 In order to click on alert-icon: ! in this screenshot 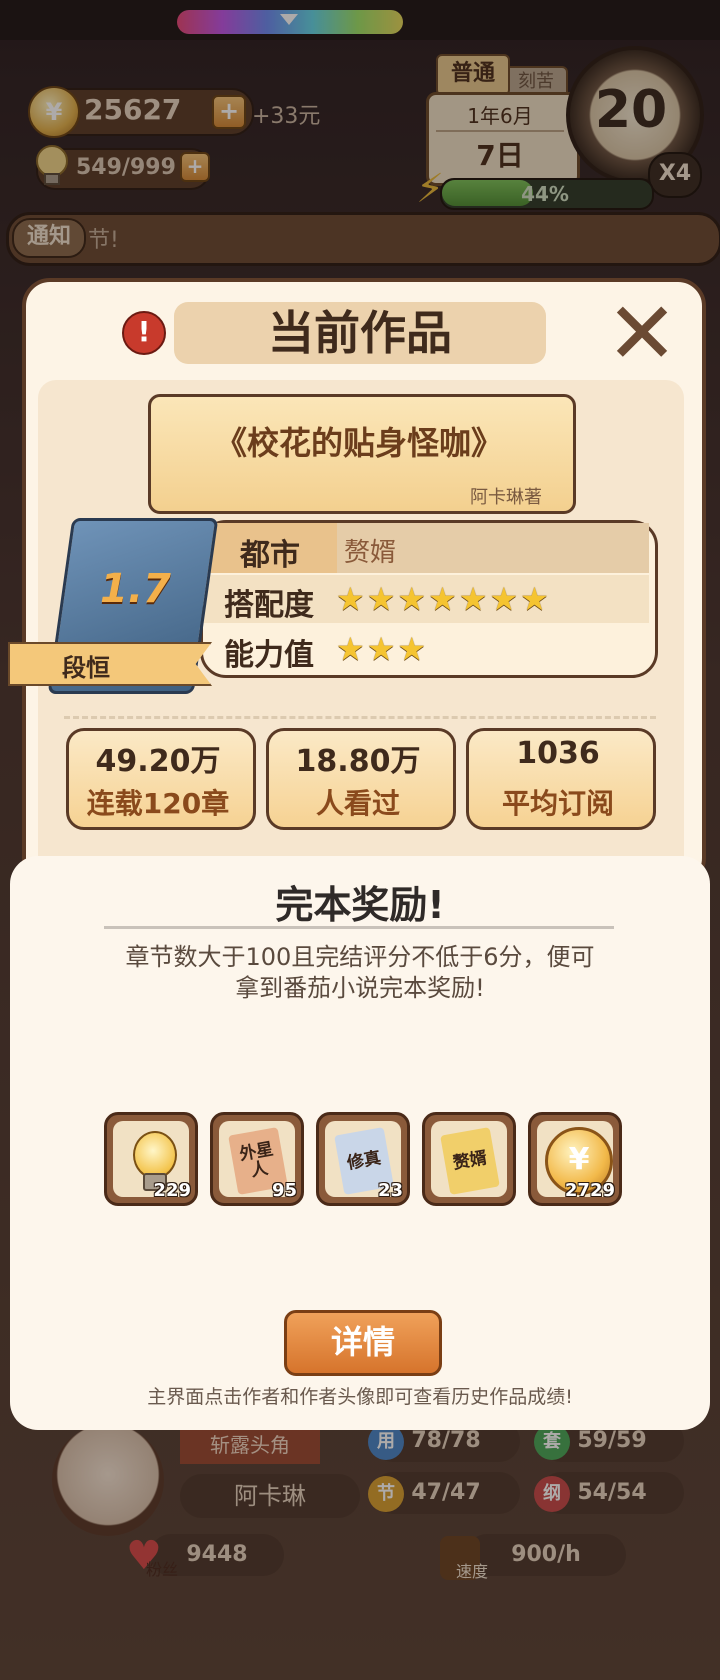, I will do `click(144, 333)`.